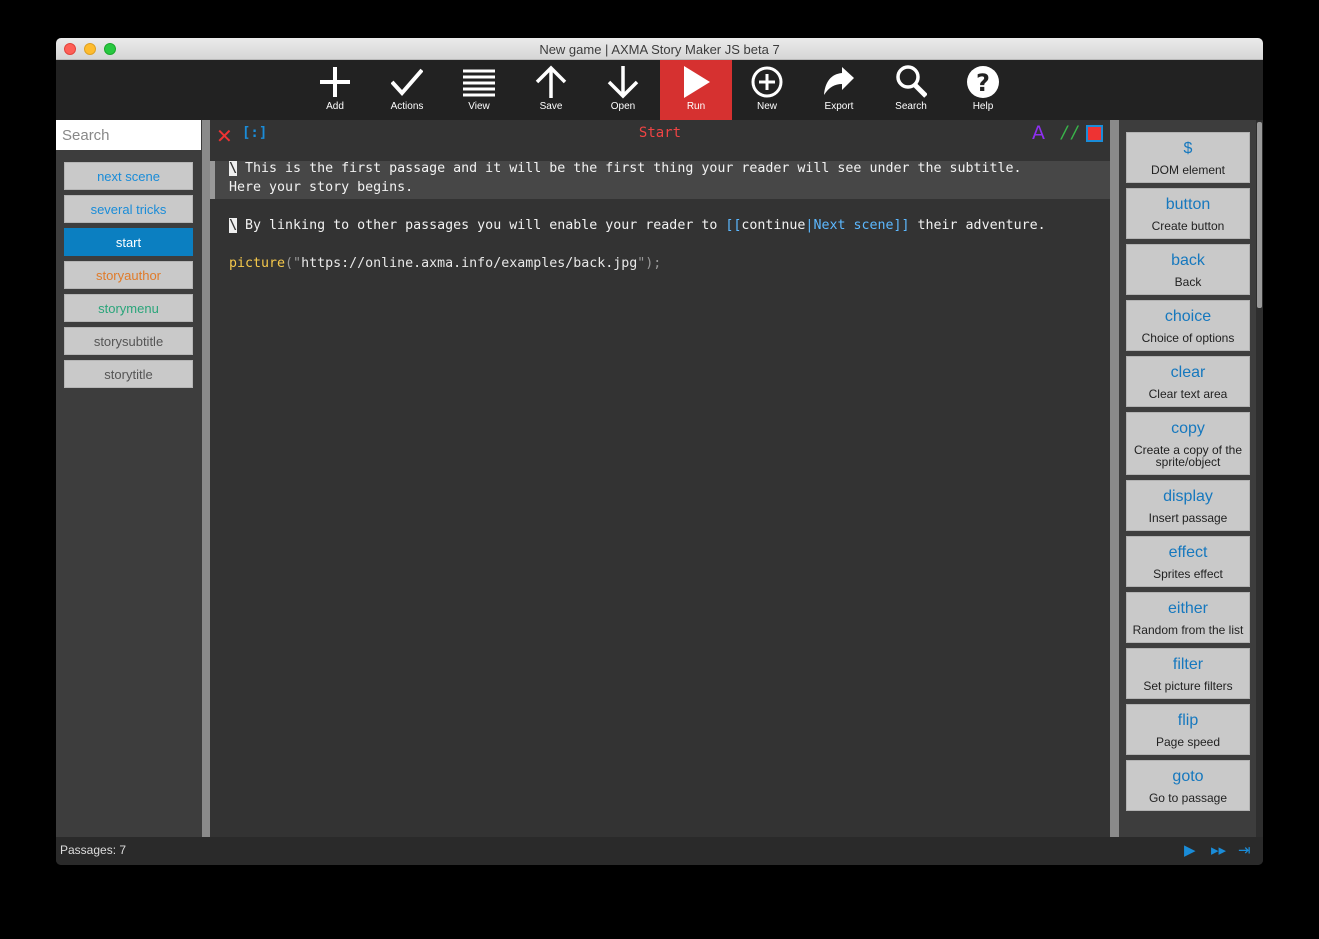 Image resolution: width=1319 pixels, height=939 pixels. I want to click on macro-card: copy Create a copy of the sprite/object, so click(1188, 443).